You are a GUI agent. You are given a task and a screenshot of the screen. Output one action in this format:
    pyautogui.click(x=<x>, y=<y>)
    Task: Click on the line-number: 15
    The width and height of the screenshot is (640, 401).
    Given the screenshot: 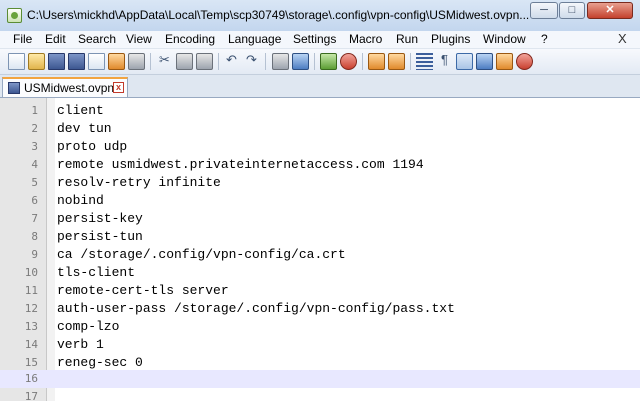 What is the action you would take?
    pyautogui.click(x=31, y=362)
    